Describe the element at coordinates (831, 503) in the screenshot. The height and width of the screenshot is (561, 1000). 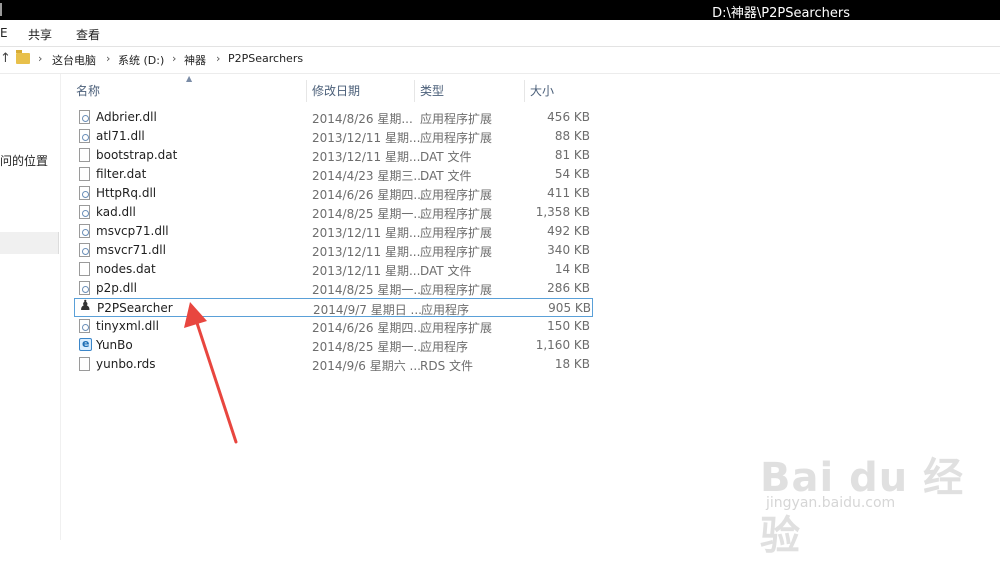
I see `watermark-url: jingyan.baidu.com` at that location.